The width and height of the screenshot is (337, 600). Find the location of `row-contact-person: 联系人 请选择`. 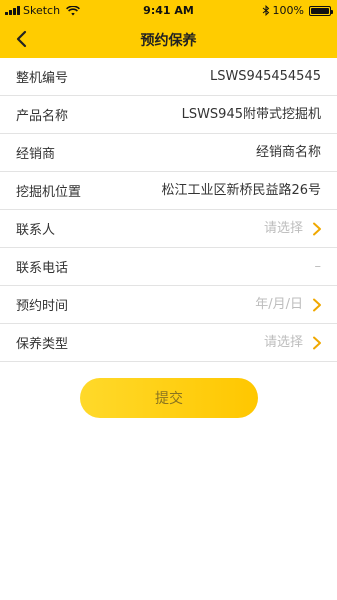

row-contact-person: 联系人 请选择 is located at coordinates (168, 229).